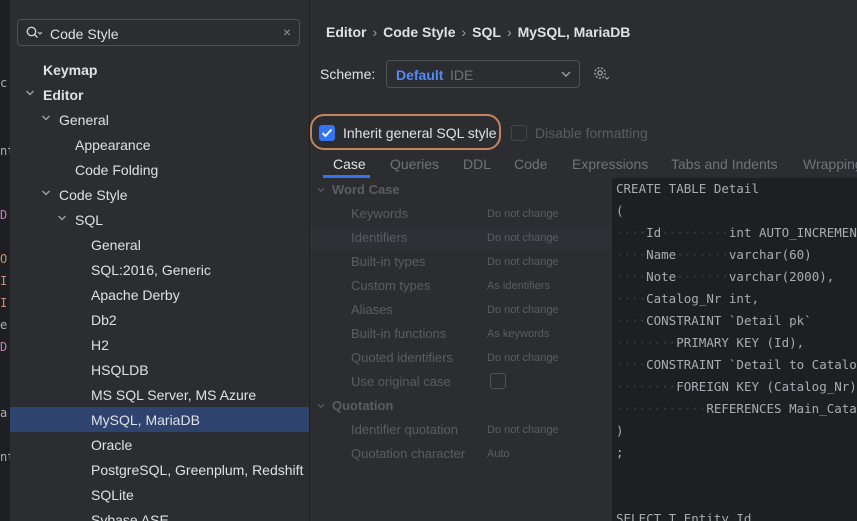 This screenshot has height=521, width=857. I want to click on tree-item: Apache Derby, so click(159, 294).